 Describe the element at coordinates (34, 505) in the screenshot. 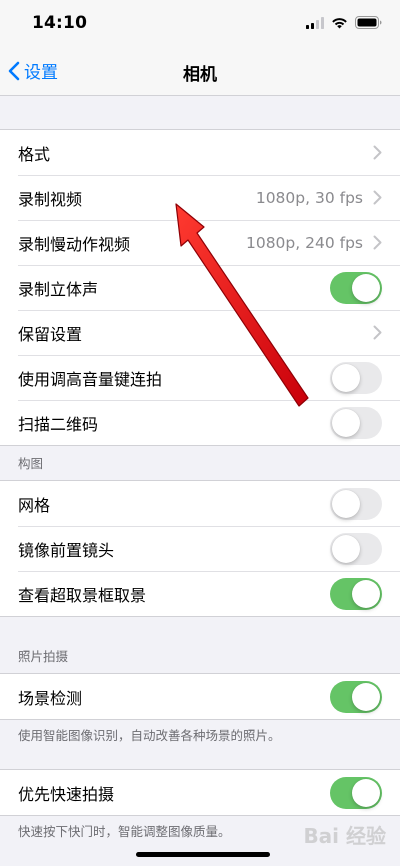

I see `row-label: 网格` at that location.